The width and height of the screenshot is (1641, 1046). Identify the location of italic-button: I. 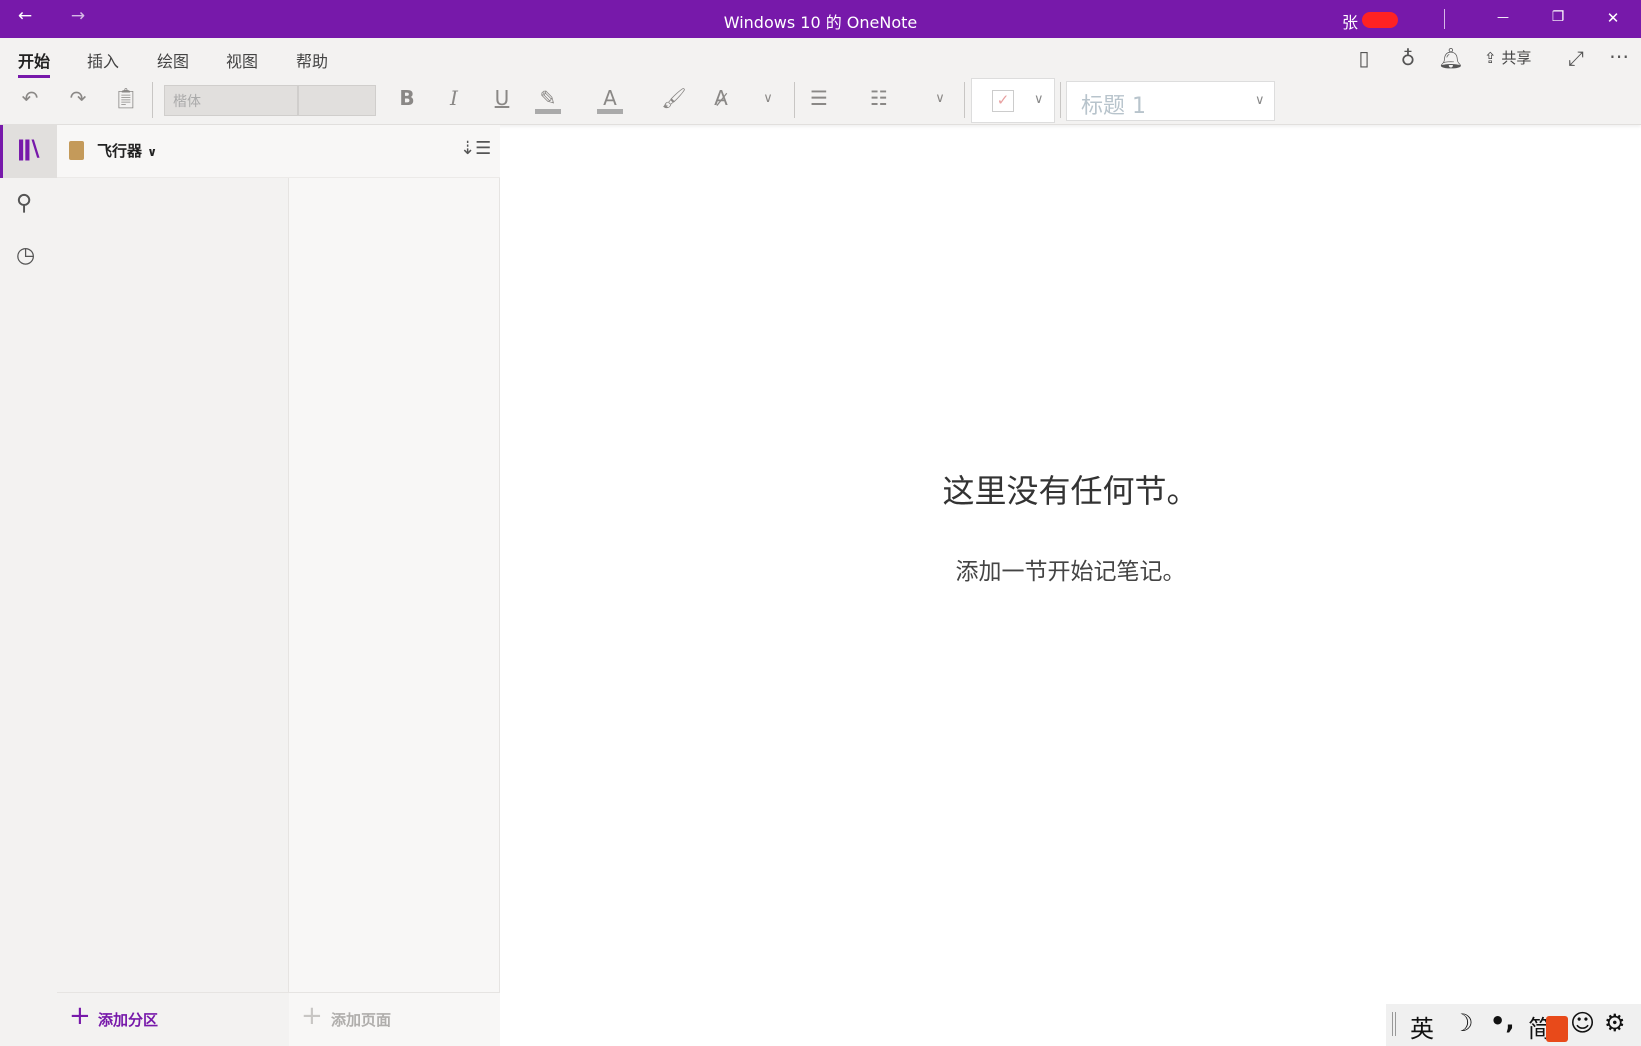
(454, 98).